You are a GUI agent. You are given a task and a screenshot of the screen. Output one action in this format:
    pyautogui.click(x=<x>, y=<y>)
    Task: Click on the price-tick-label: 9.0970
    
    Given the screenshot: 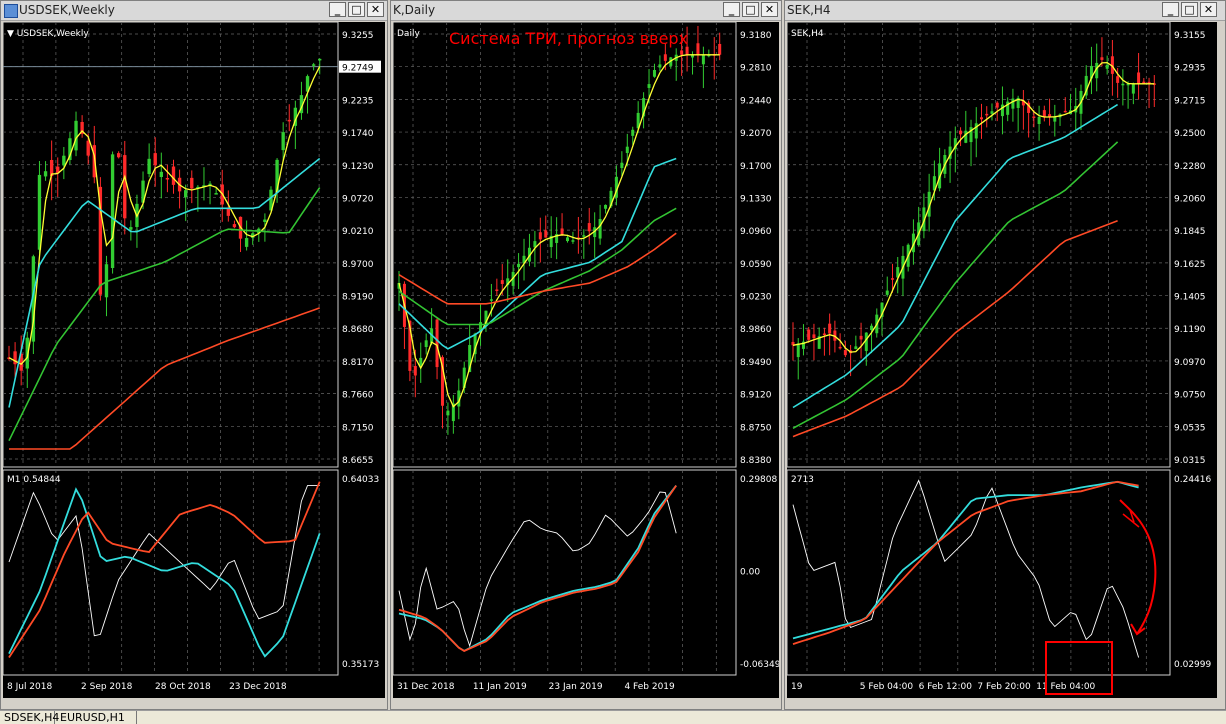 What is the action you would take?
    pyautogui.click(x=1190, y=363)
    